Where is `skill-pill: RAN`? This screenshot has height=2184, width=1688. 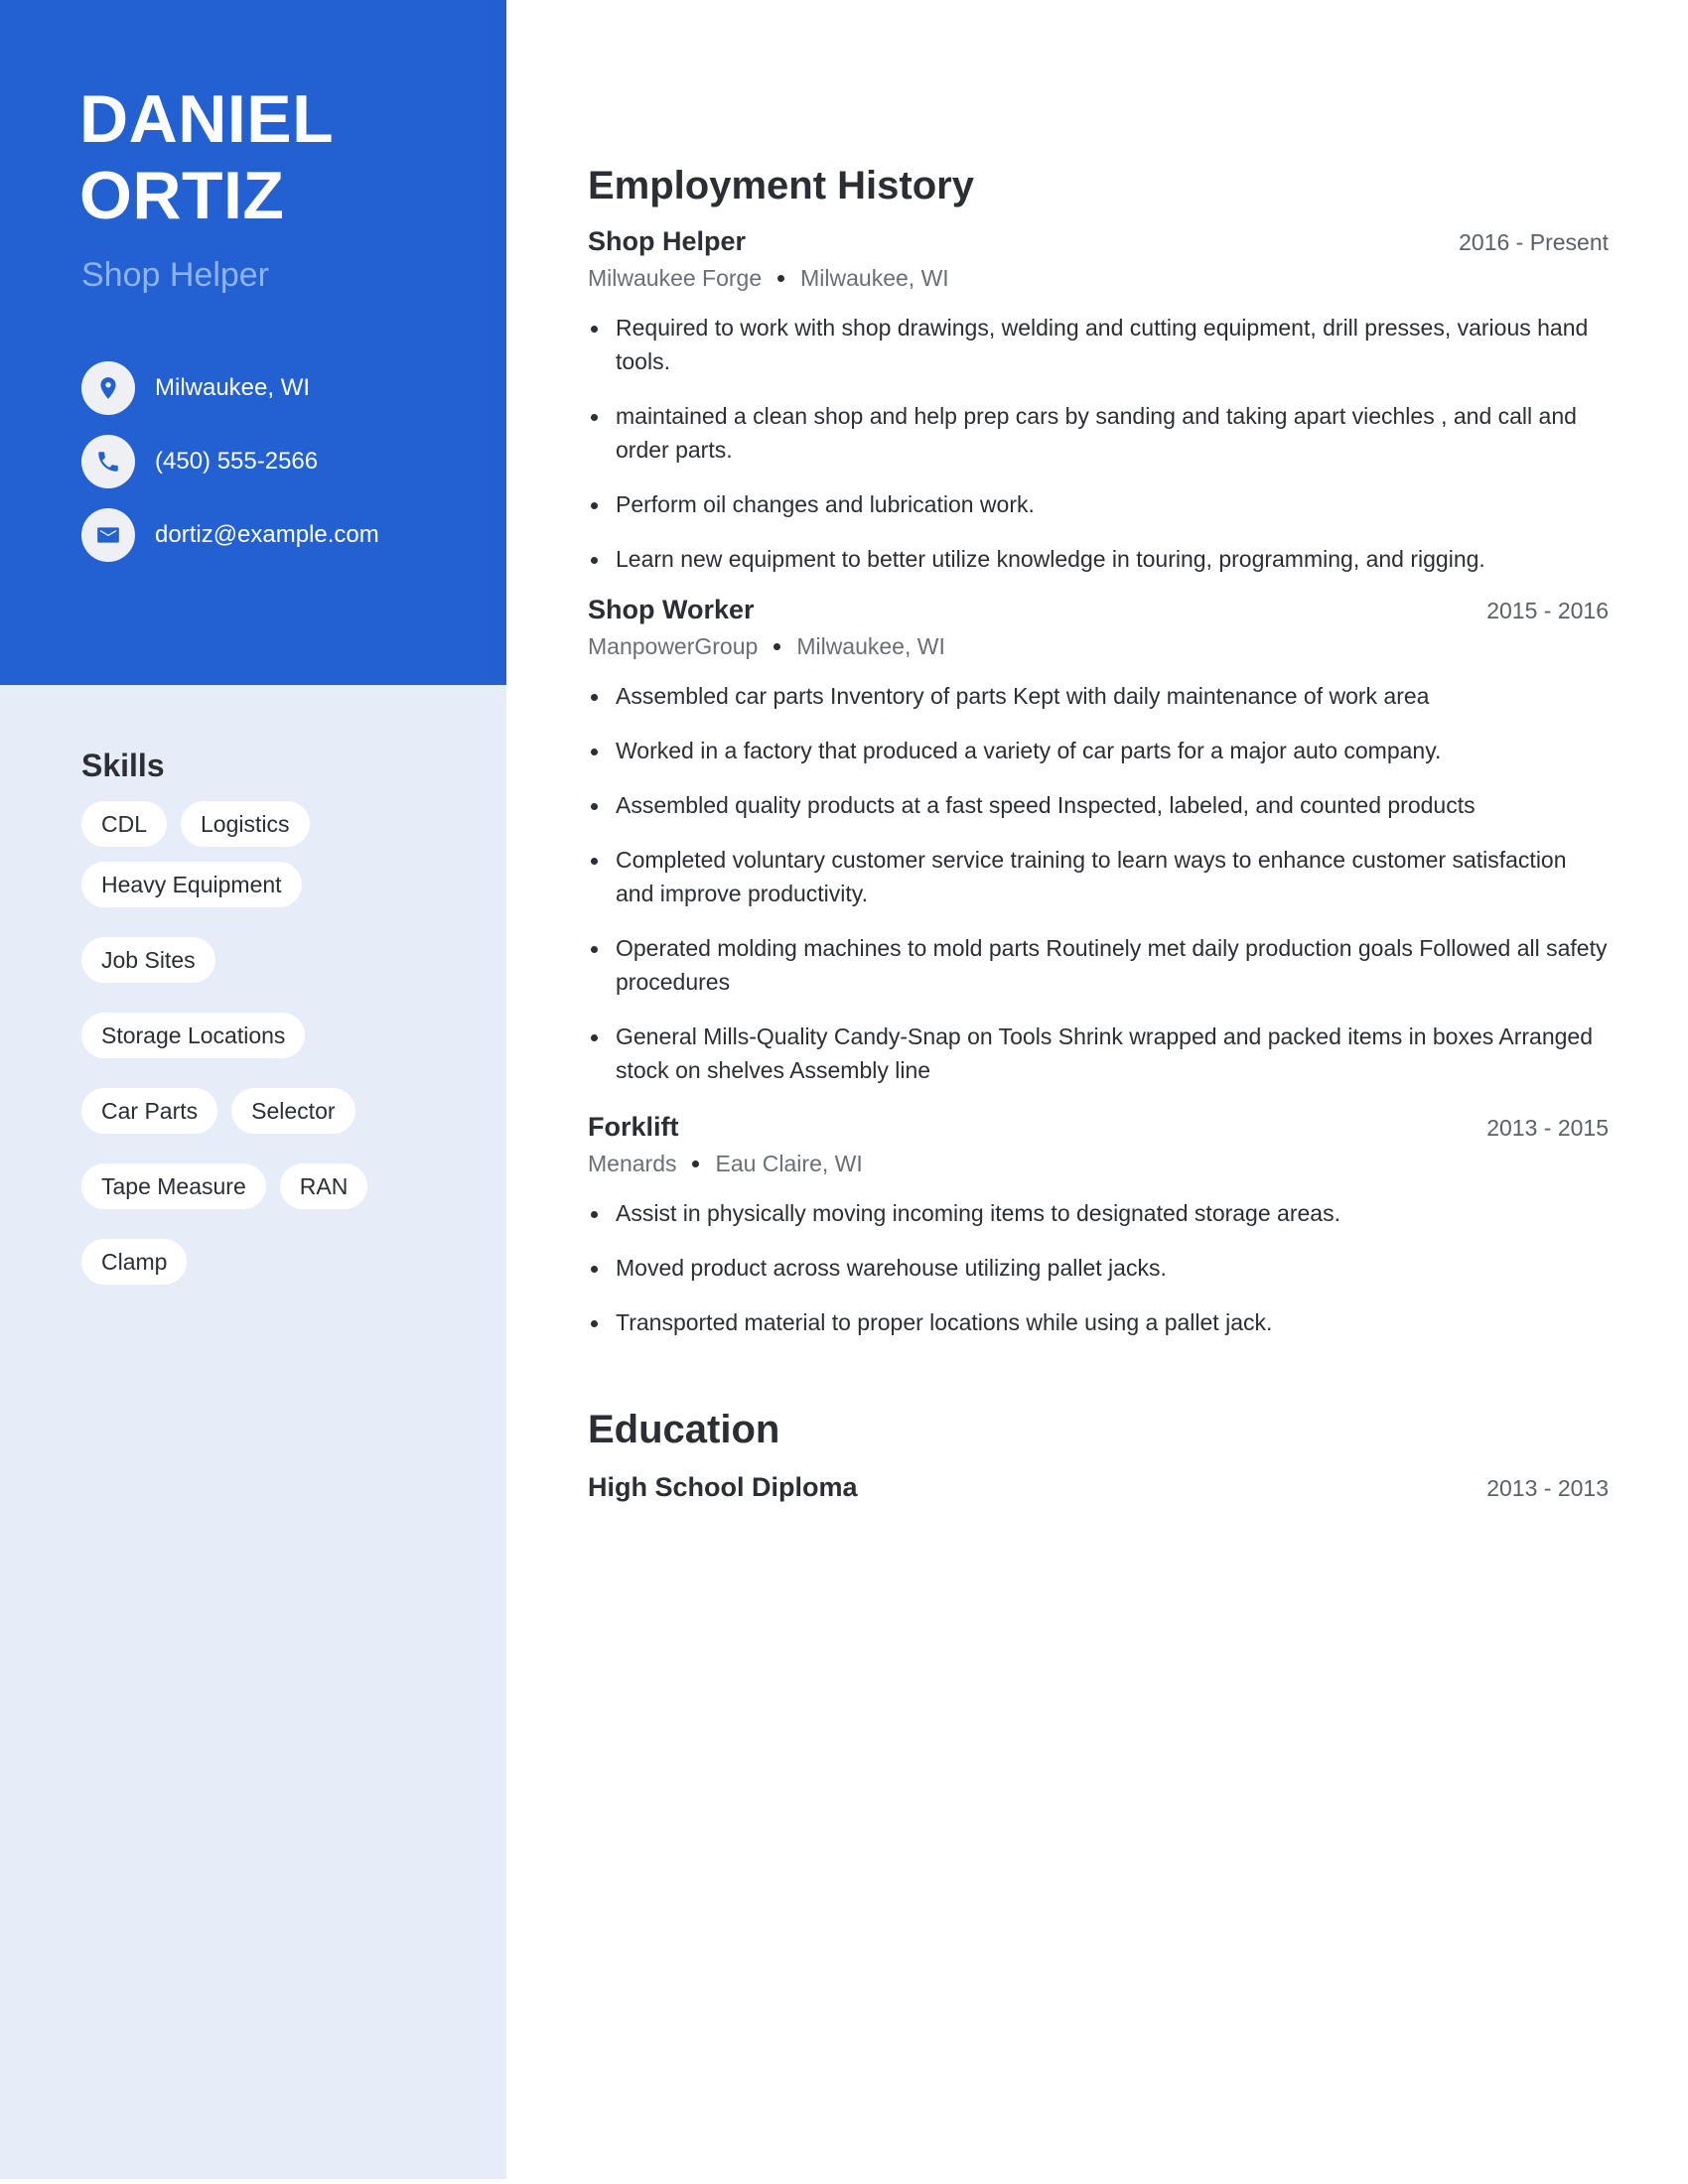 skill-pill: RAN is located at coordinates (323, 1186).